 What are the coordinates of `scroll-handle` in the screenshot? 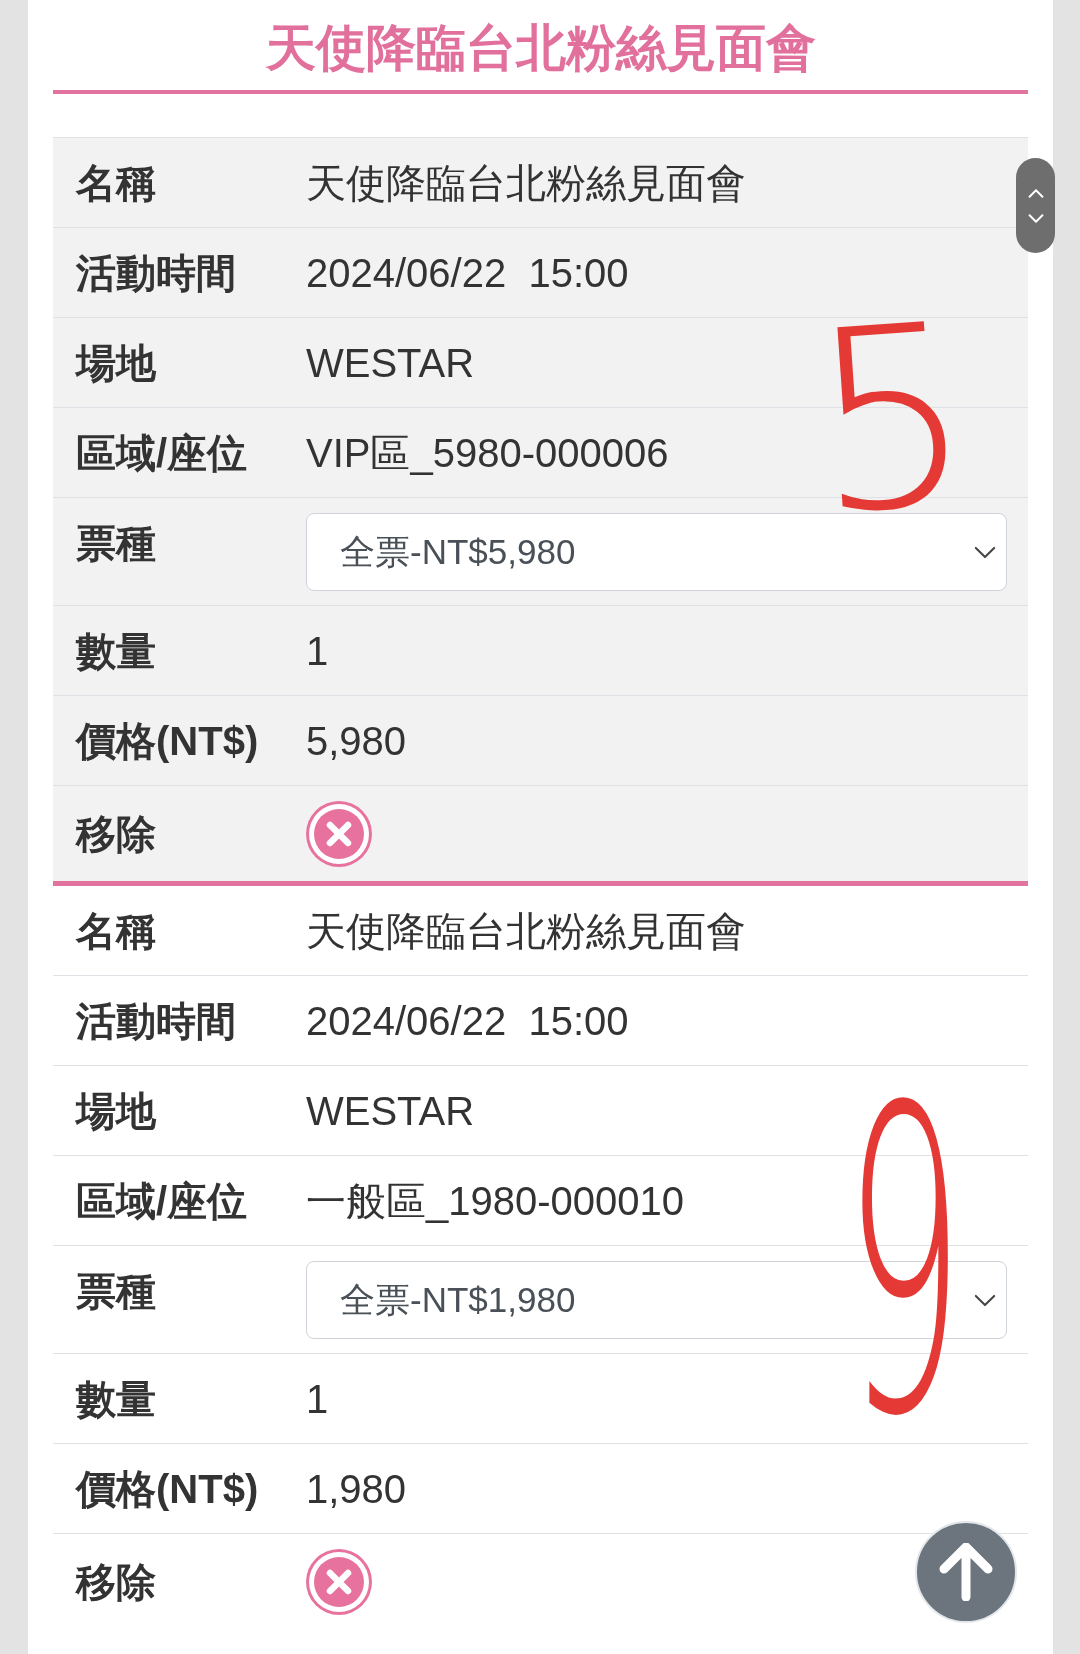 It's located at (1035, 205).